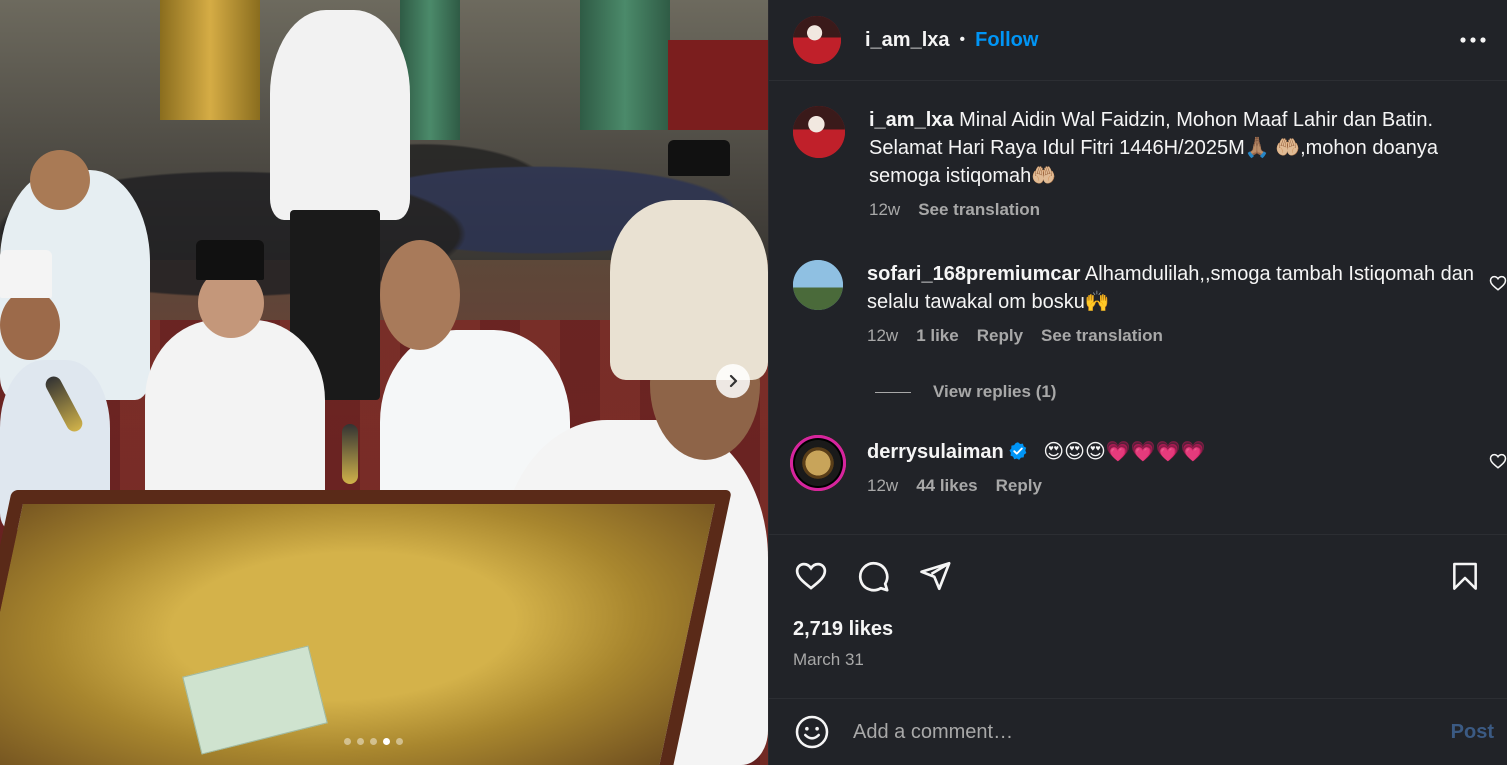  Describe the element at coordinates (60, 180) in the screenshot. I see `person-head` at that location.